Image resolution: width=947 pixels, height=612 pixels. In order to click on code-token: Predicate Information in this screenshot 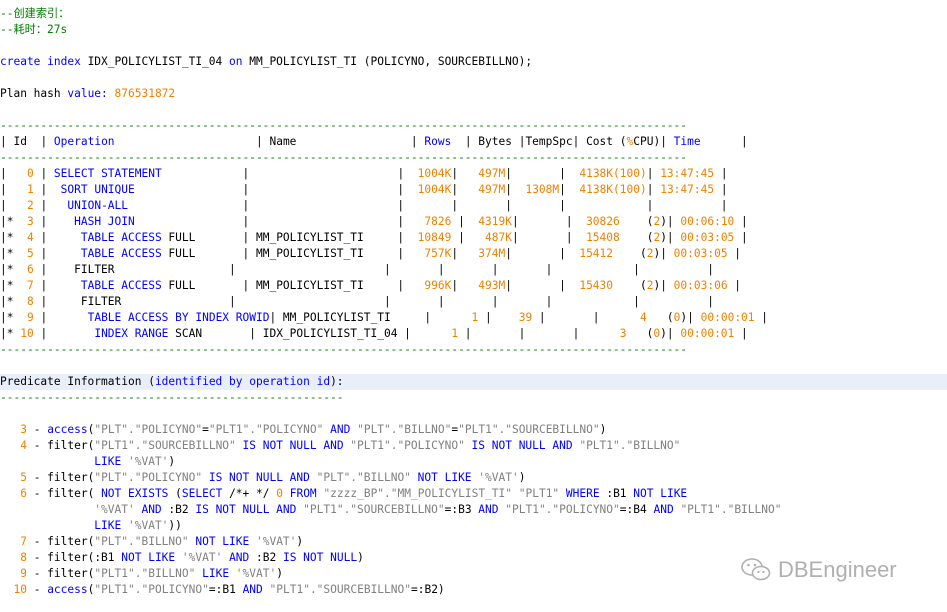, I will do `click(74, 381)`.